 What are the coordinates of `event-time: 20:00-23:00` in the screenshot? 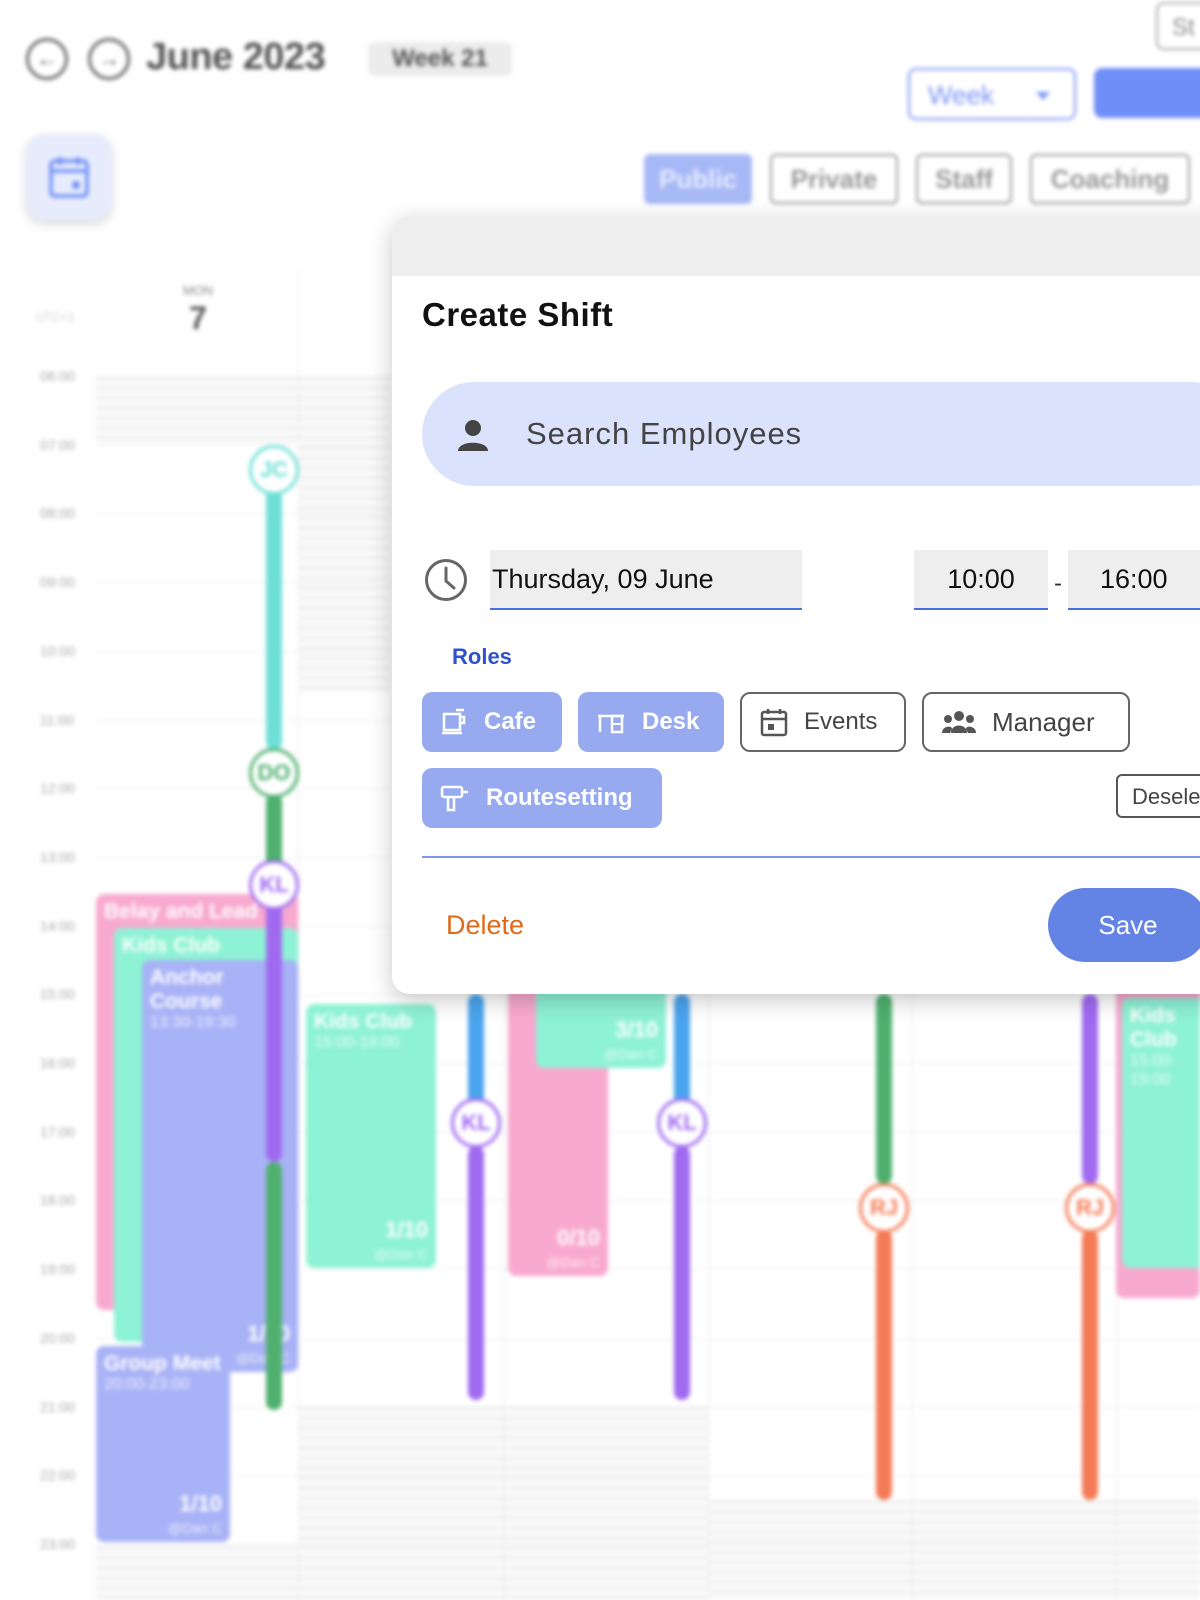 It's located at (147, 1385).